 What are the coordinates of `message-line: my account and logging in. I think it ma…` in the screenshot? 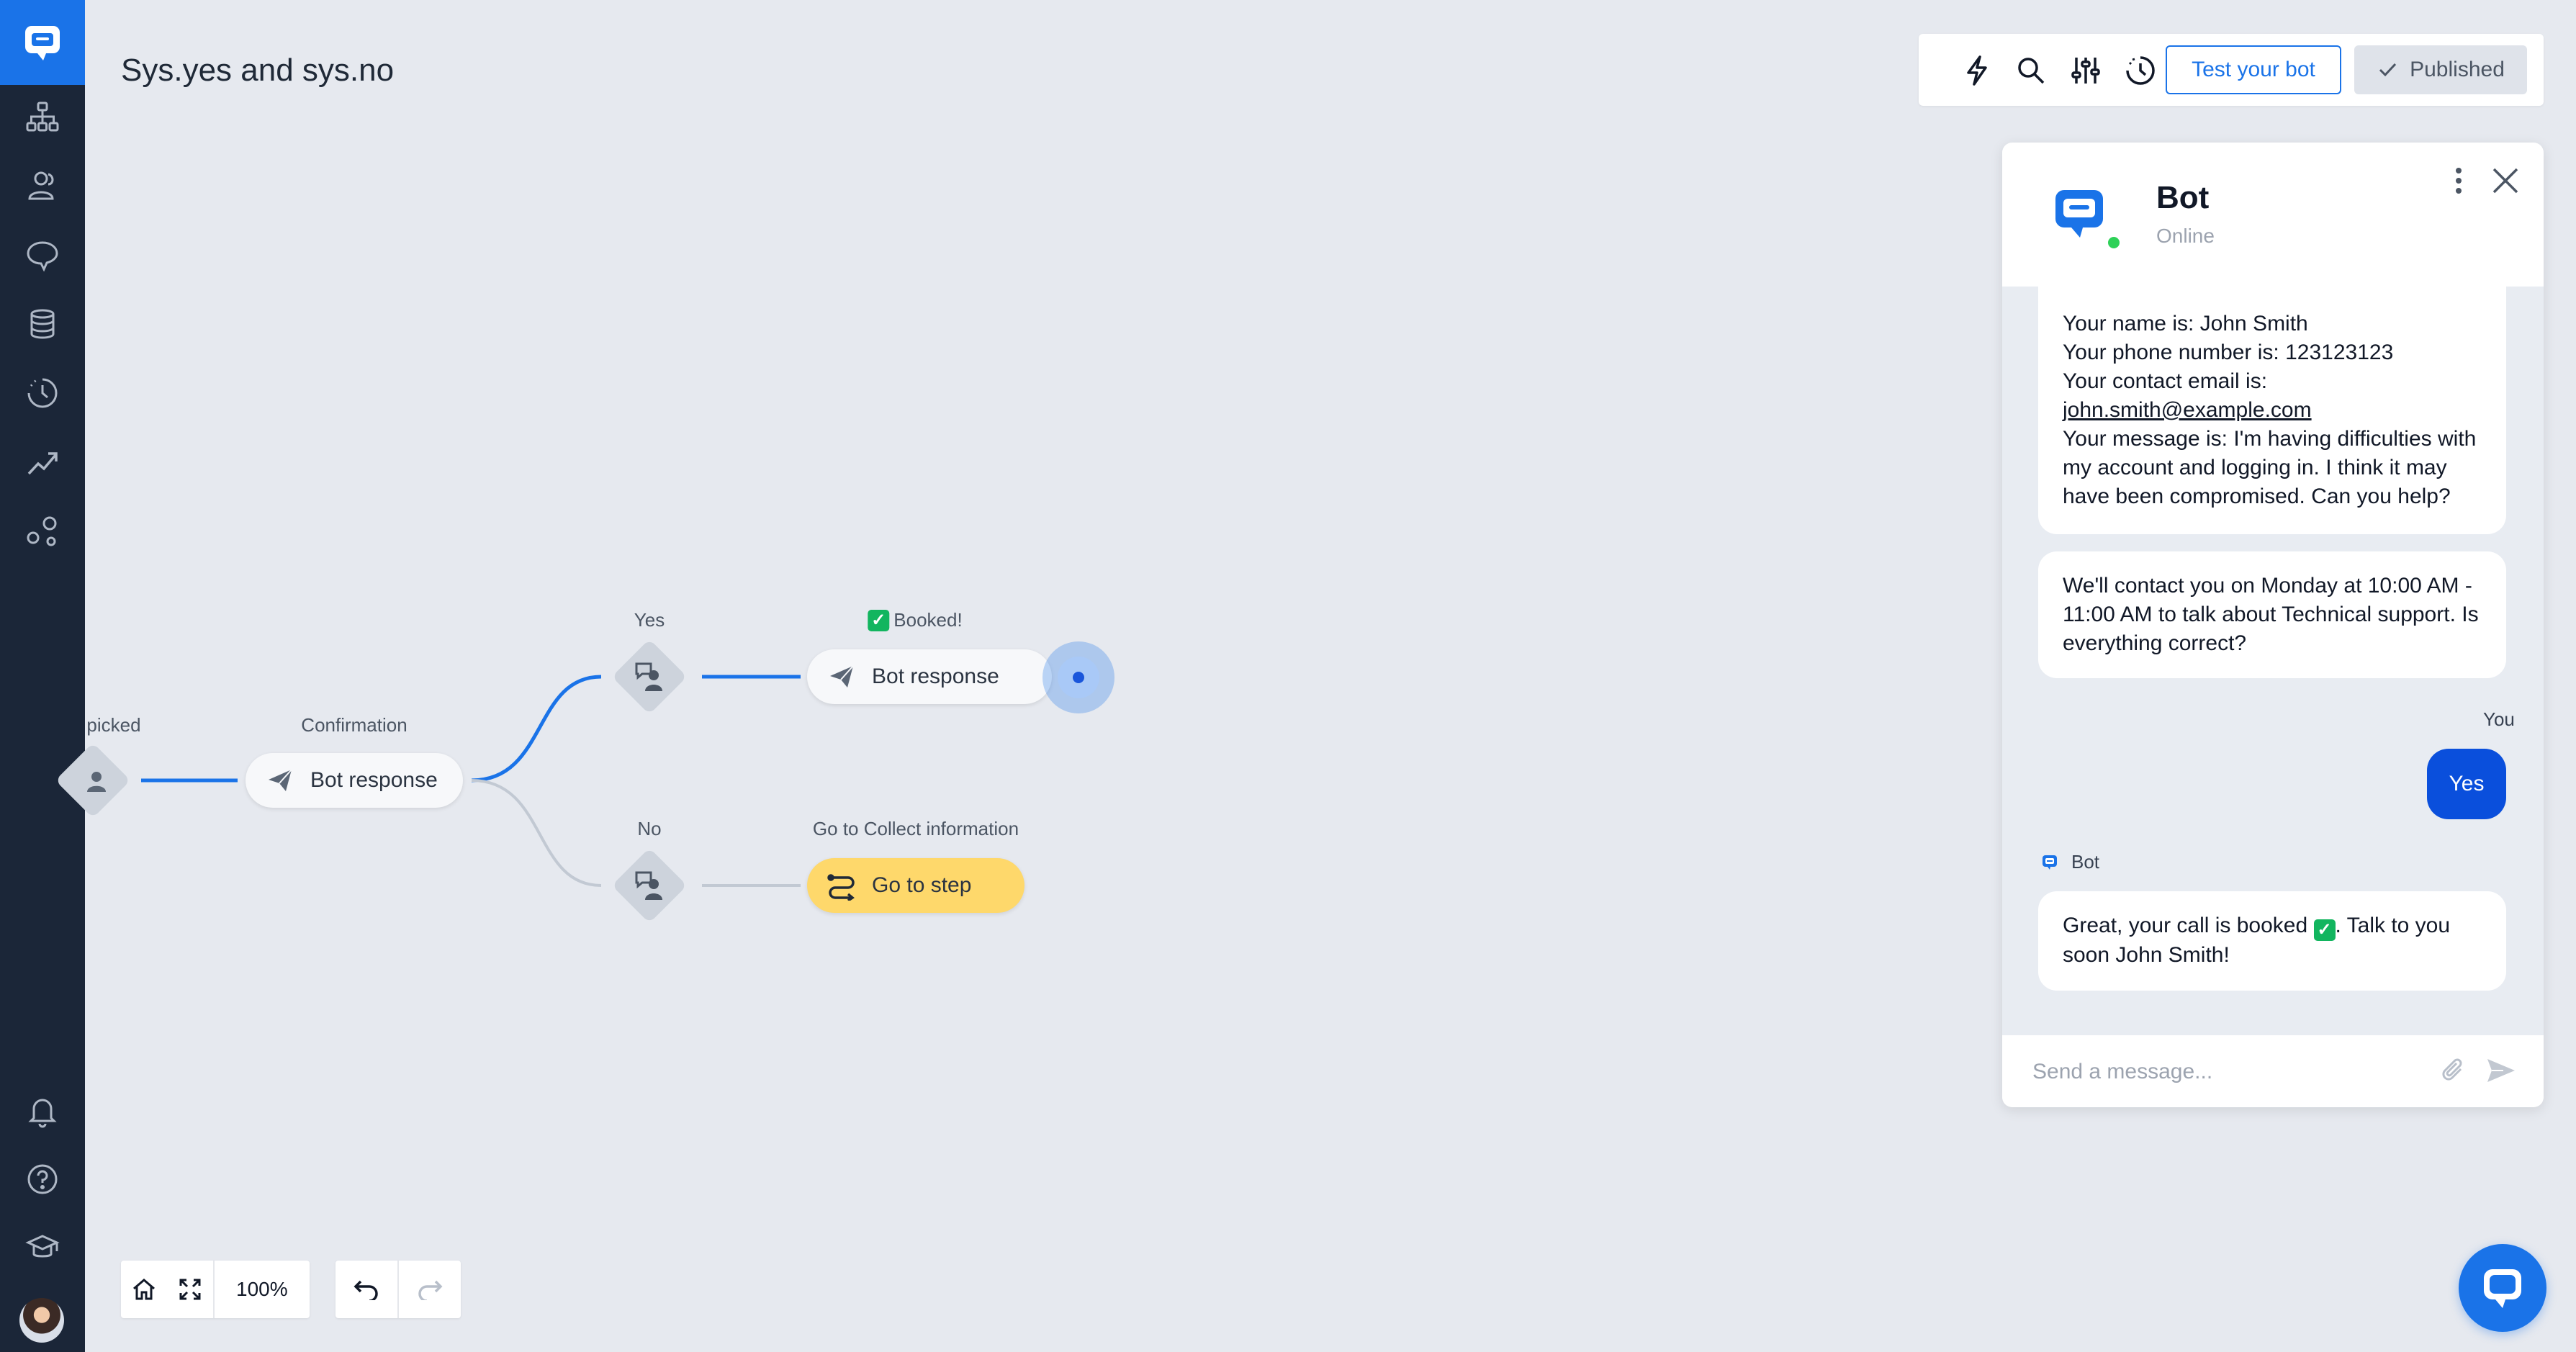 It's located at (2255, 467).